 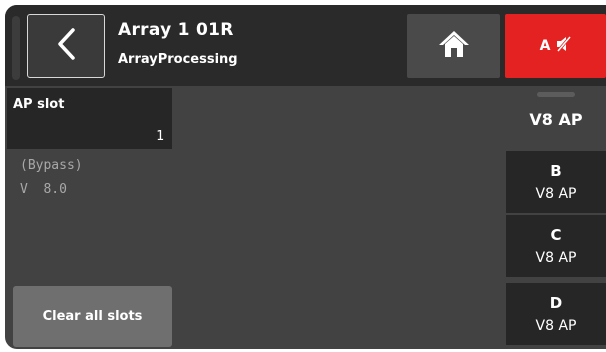 I want to click on sidebar-item-letter: D, so click(x=556, y=303).